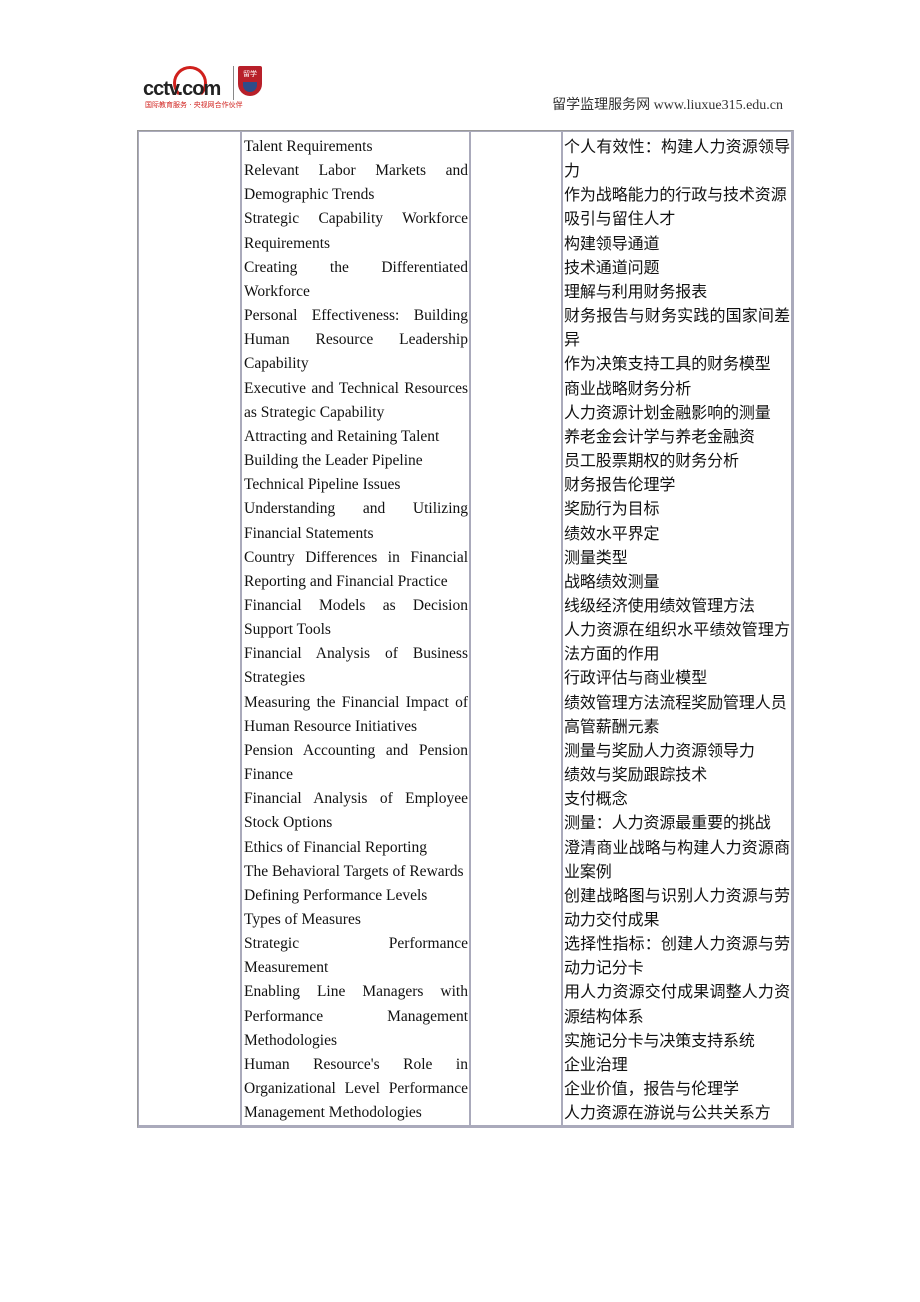  Describe the element at coordinates (612, 509) in the screenshot. I see `list-item: 奖励行为目标` at that location.